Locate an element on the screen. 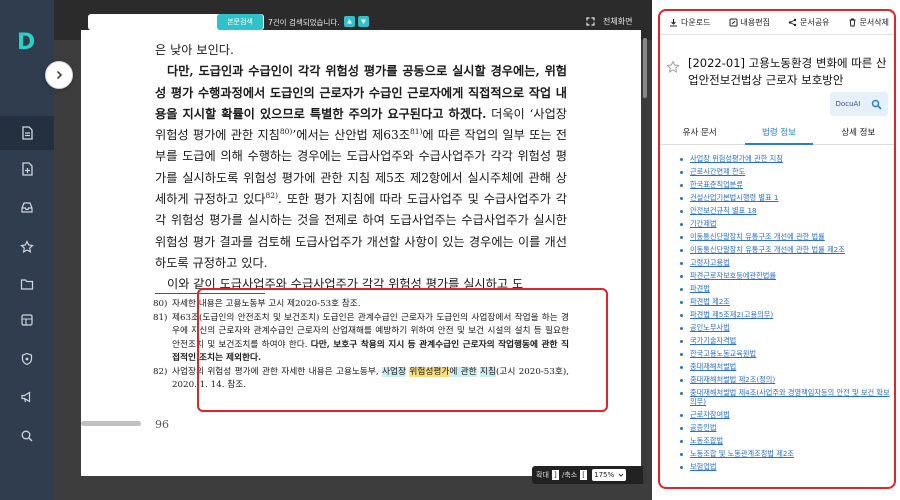  folder-icon is located at coordinates (27, 284).